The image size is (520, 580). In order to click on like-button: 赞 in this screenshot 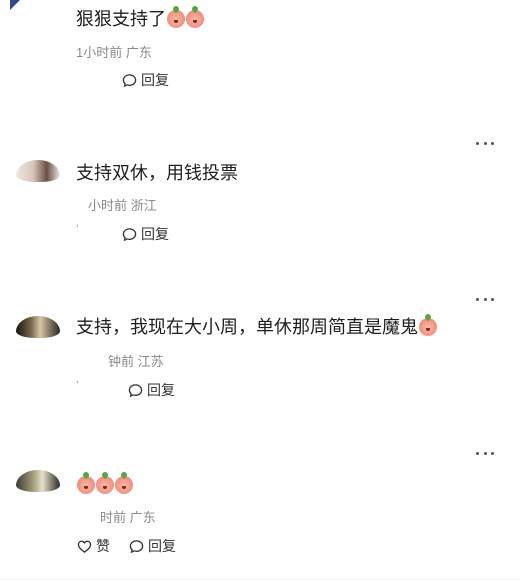, I will do `click(93, 546)`.